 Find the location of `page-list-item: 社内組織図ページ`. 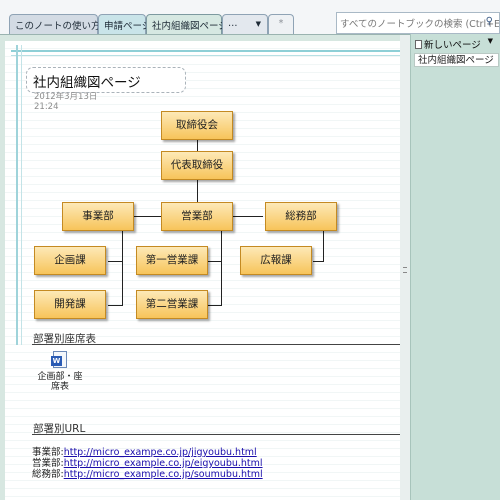

page-list-item: 社内組織図ページ is located at coordinates (456, 60).